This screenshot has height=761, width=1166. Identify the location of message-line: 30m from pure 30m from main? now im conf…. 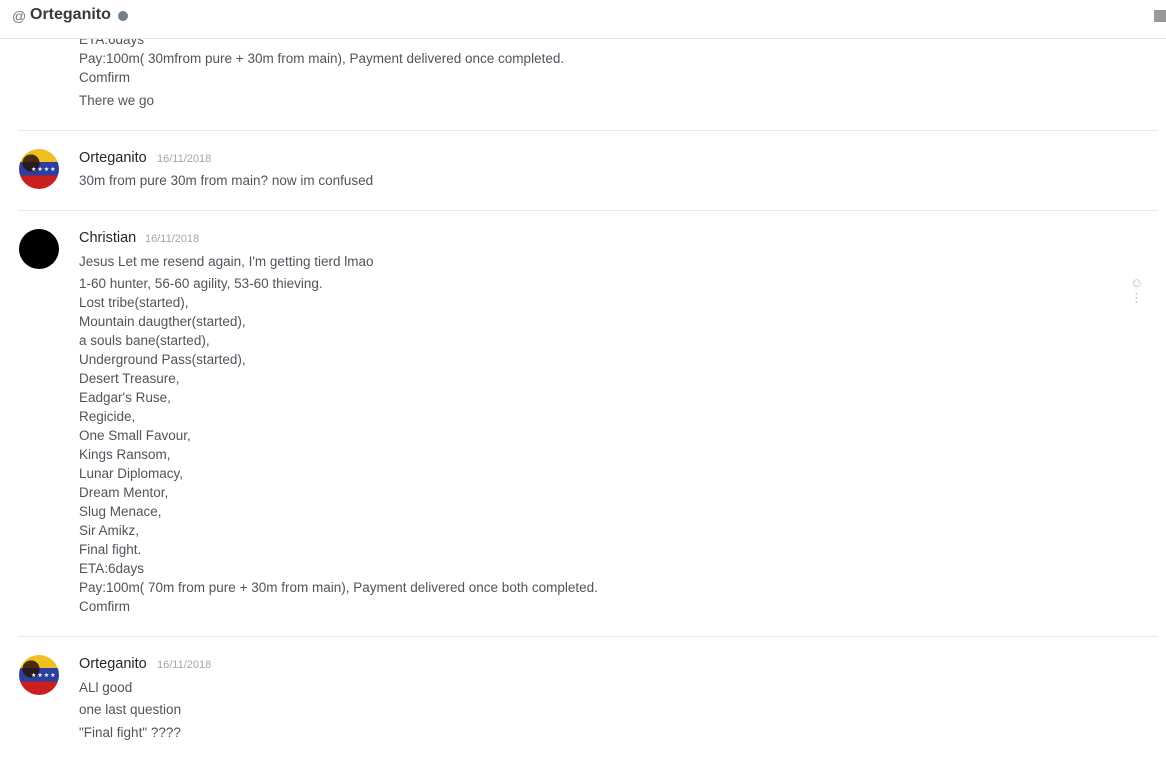
(226, 180).